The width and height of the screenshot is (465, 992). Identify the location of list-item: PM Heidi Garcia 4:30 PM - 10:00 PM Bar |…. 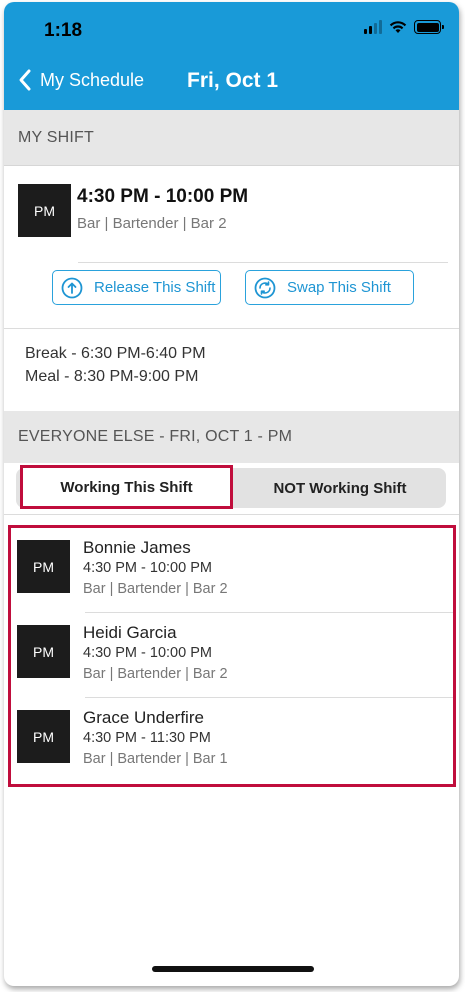
(232, 655).